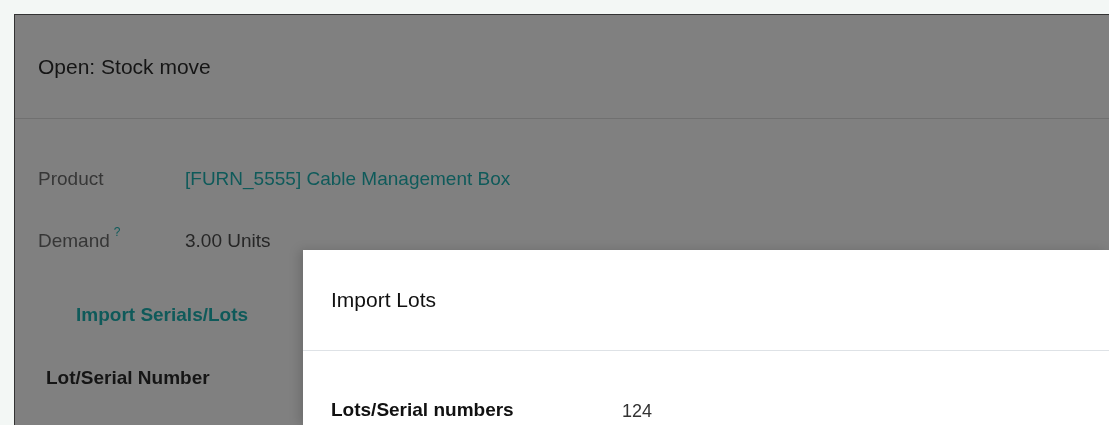 This screenshot has width=1109, height=425. I want to click on field-value: 124, so click(637, 411).